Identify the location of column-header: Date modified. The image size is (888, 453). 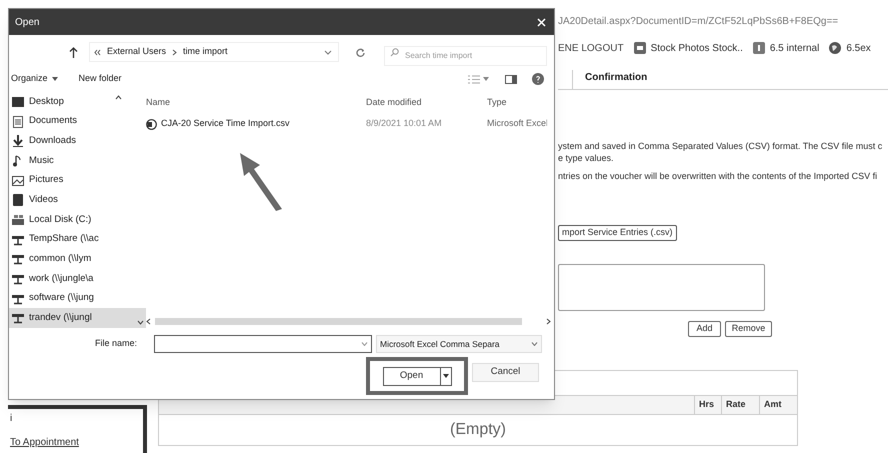
(426, 103).